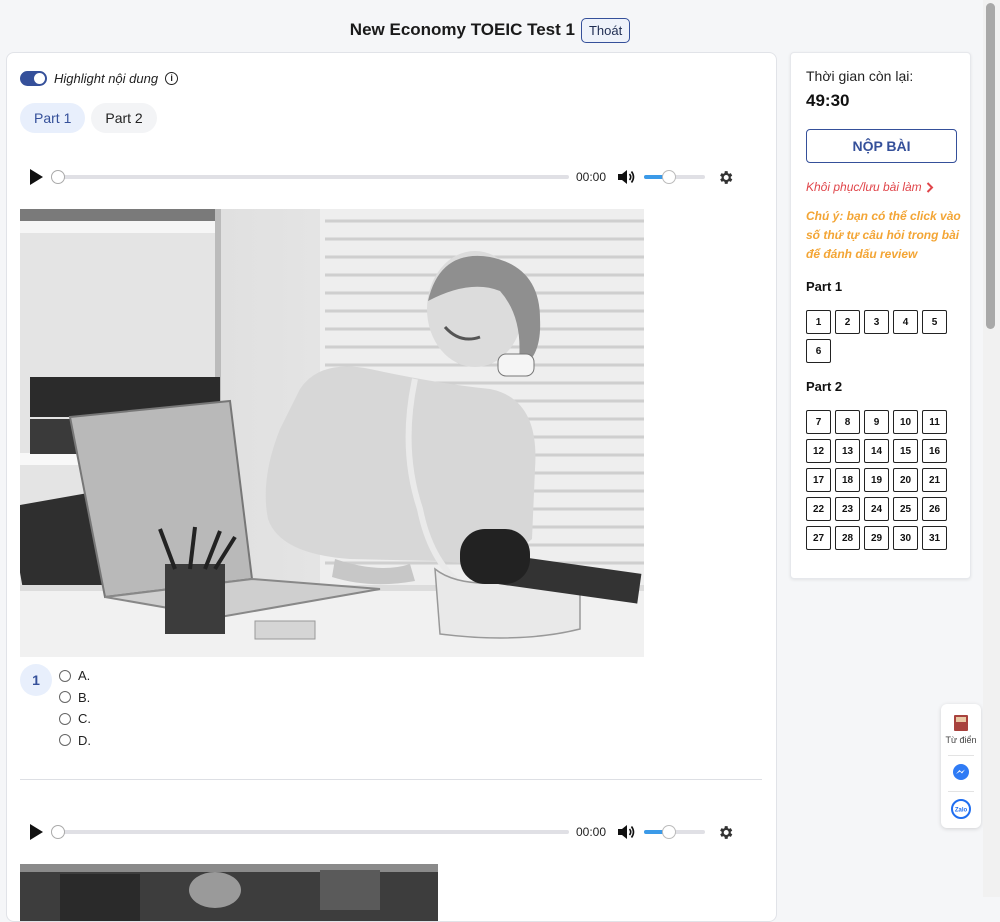  I want to click on question-nav-button: 31, so click(934, 538).